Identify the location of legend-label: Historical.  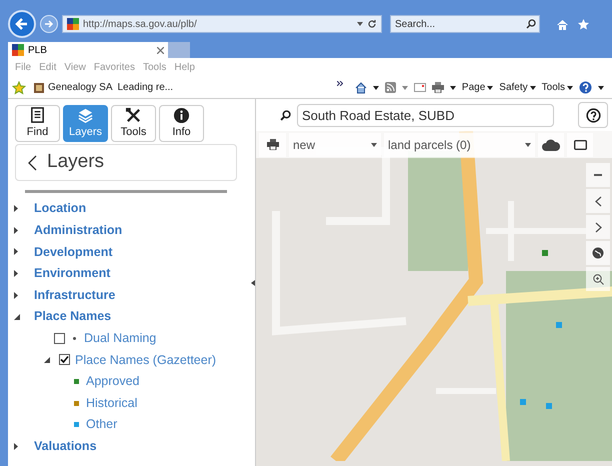
(112, 403).